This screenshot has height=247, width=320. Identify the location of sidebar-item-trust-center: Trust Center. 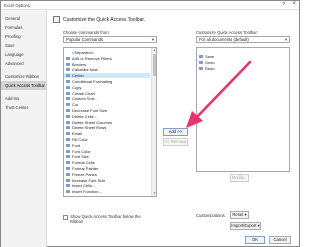
(24, 107).